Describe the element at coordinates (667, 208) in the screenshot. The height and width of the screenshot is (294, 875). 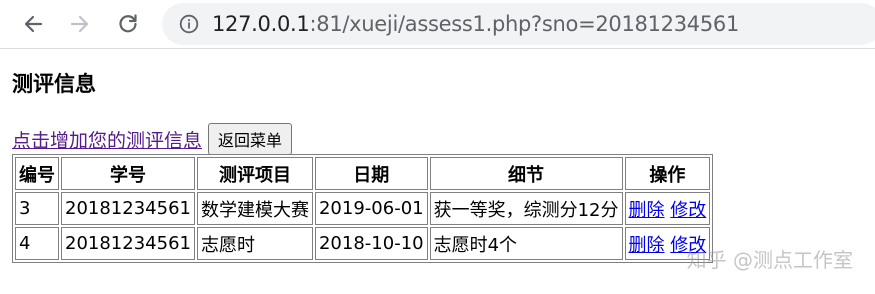
I see `cell-actions: 删除 修改` at that location.